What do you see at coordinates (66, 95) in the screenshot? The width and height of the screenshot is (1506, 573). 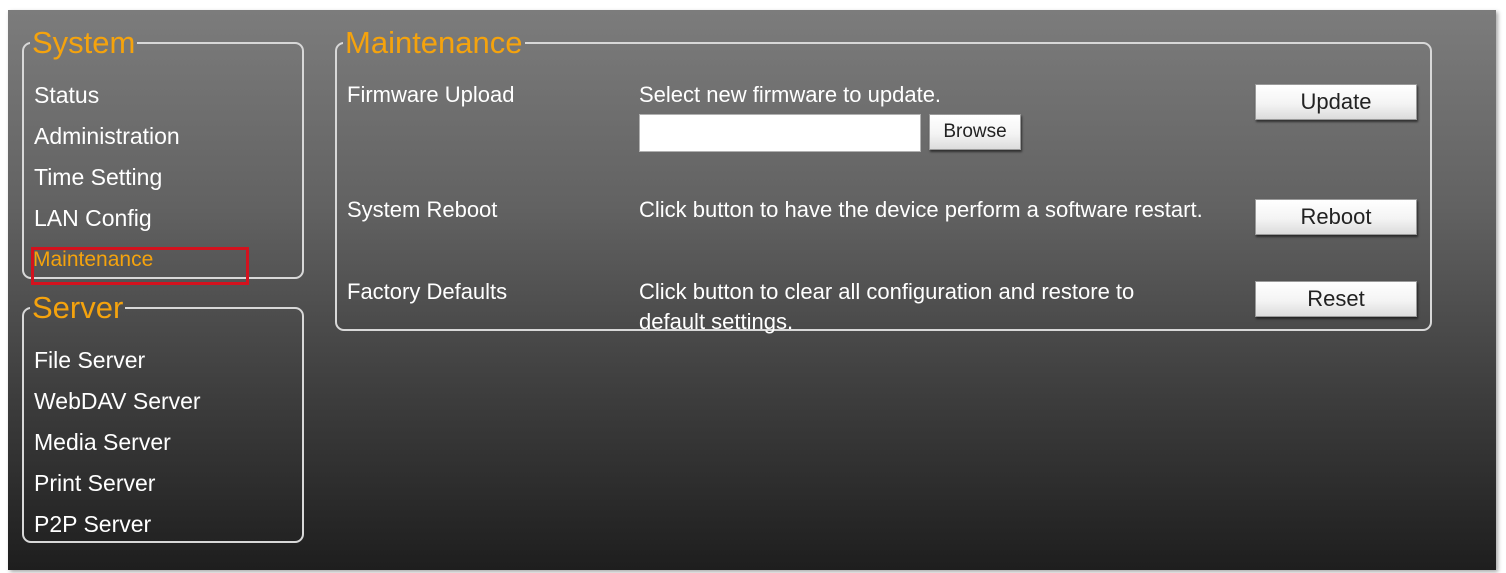 I see `sidebar-item-status: Status` at bounding box center [66, 95].